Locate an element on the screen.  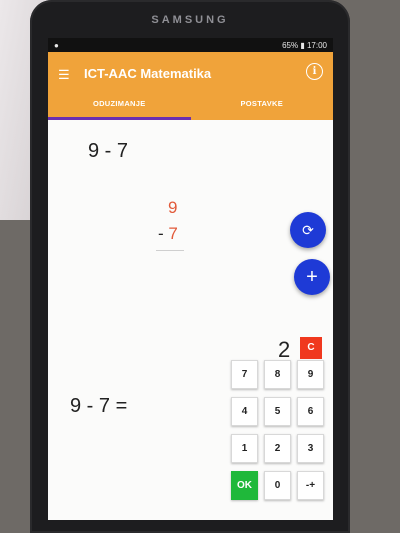
refresh-icon: ⟳ is located at coordinates (308, 230).